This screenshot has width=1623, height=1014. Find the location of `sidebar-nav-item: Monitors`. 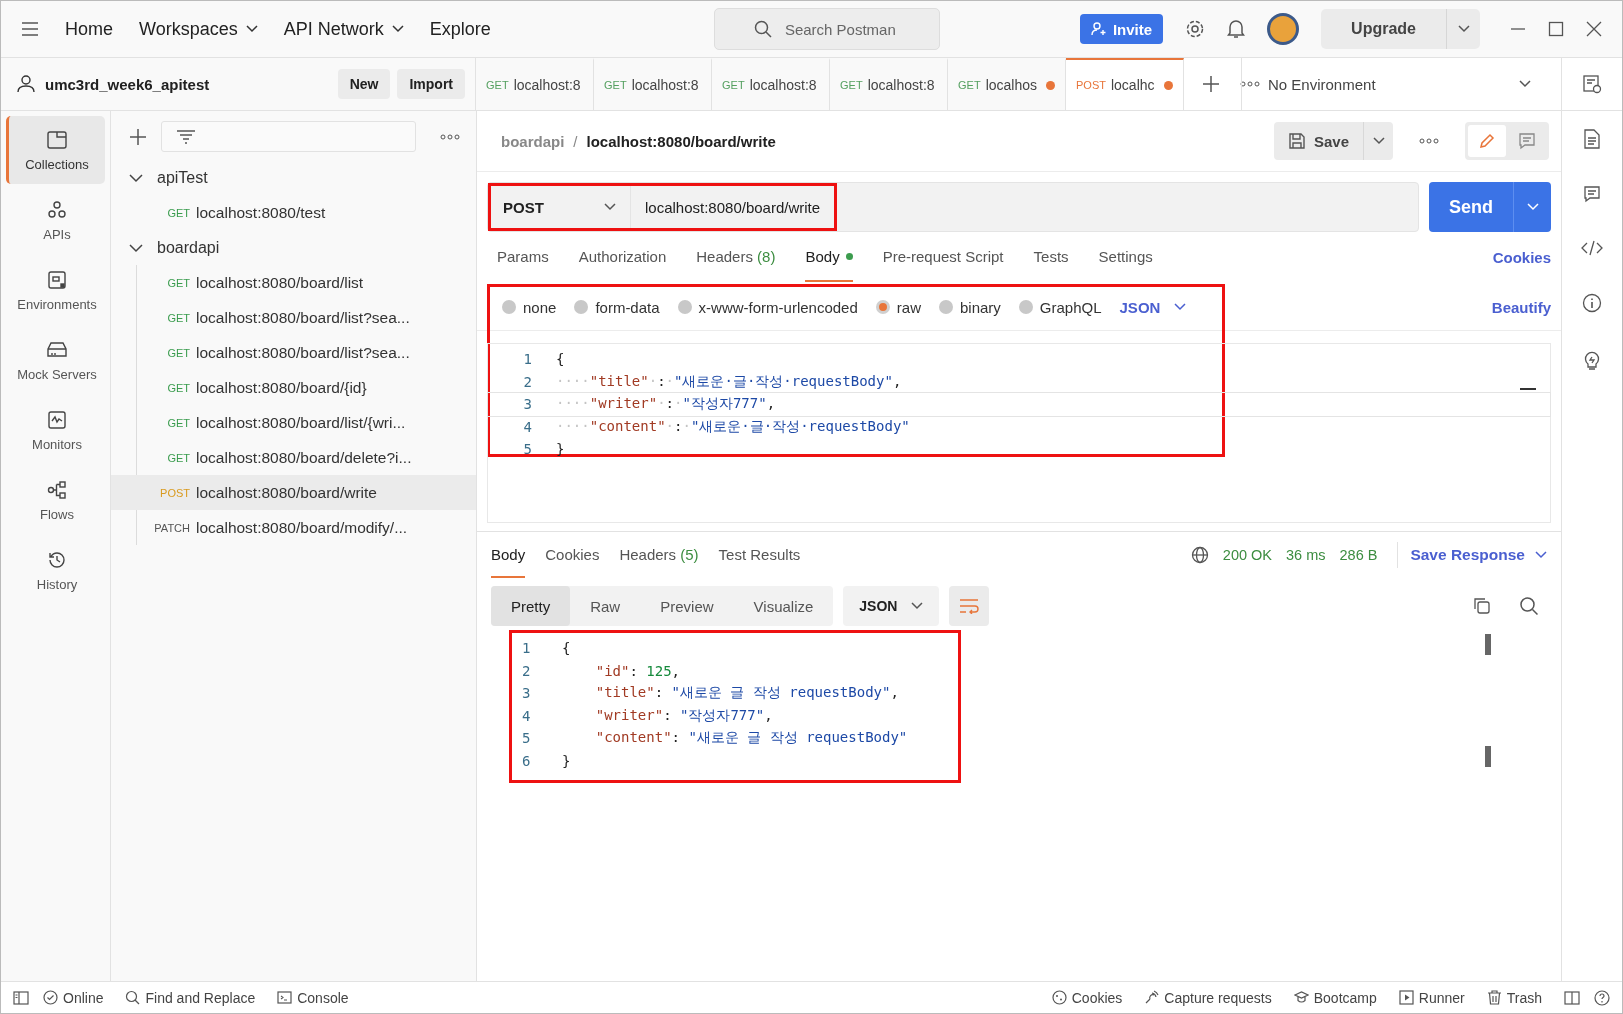

sidebar-nav-item: Monitors is located at coordinates (55, 430).